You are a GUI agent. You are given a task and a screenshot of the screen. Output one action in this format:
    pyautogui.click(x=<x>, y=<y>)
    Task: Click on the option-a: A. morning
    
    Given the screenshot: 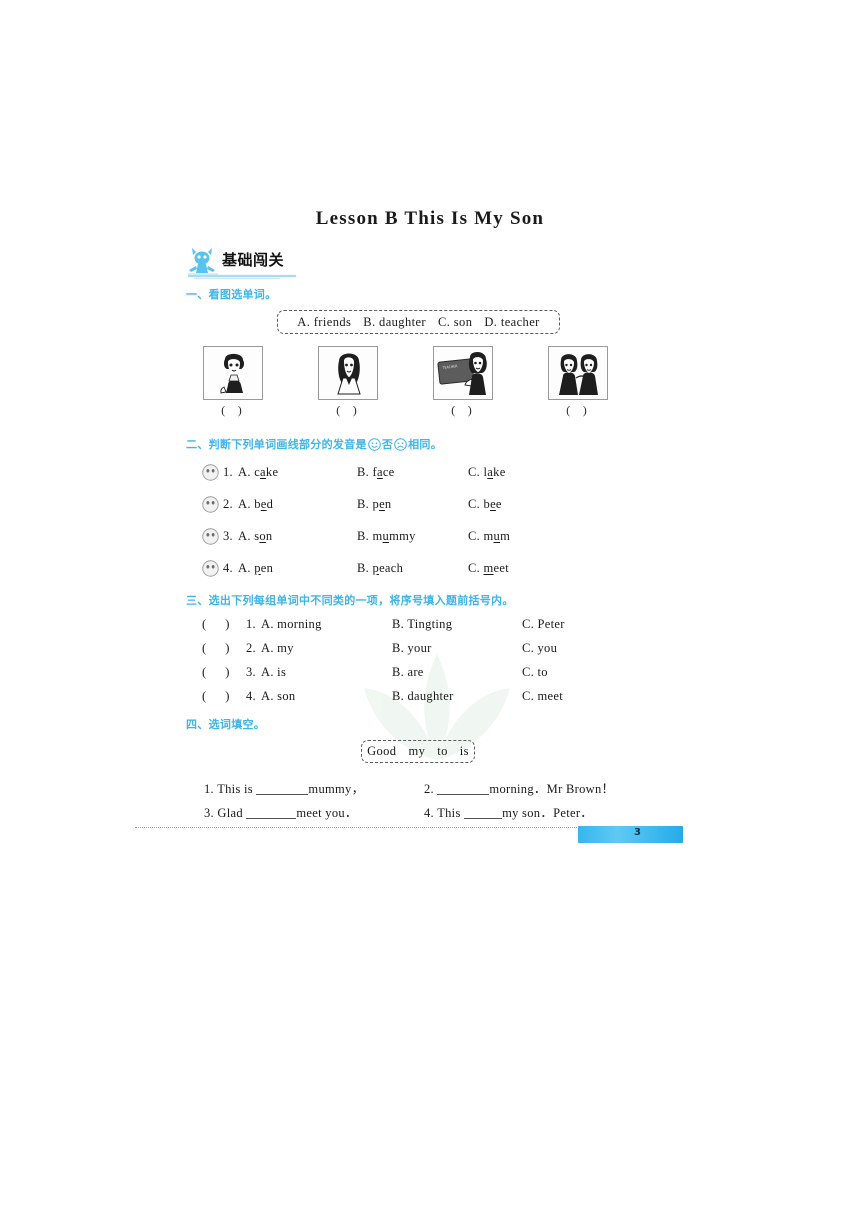 What is the action you would take?
    pyautogui.click(x=291, y=624)
    